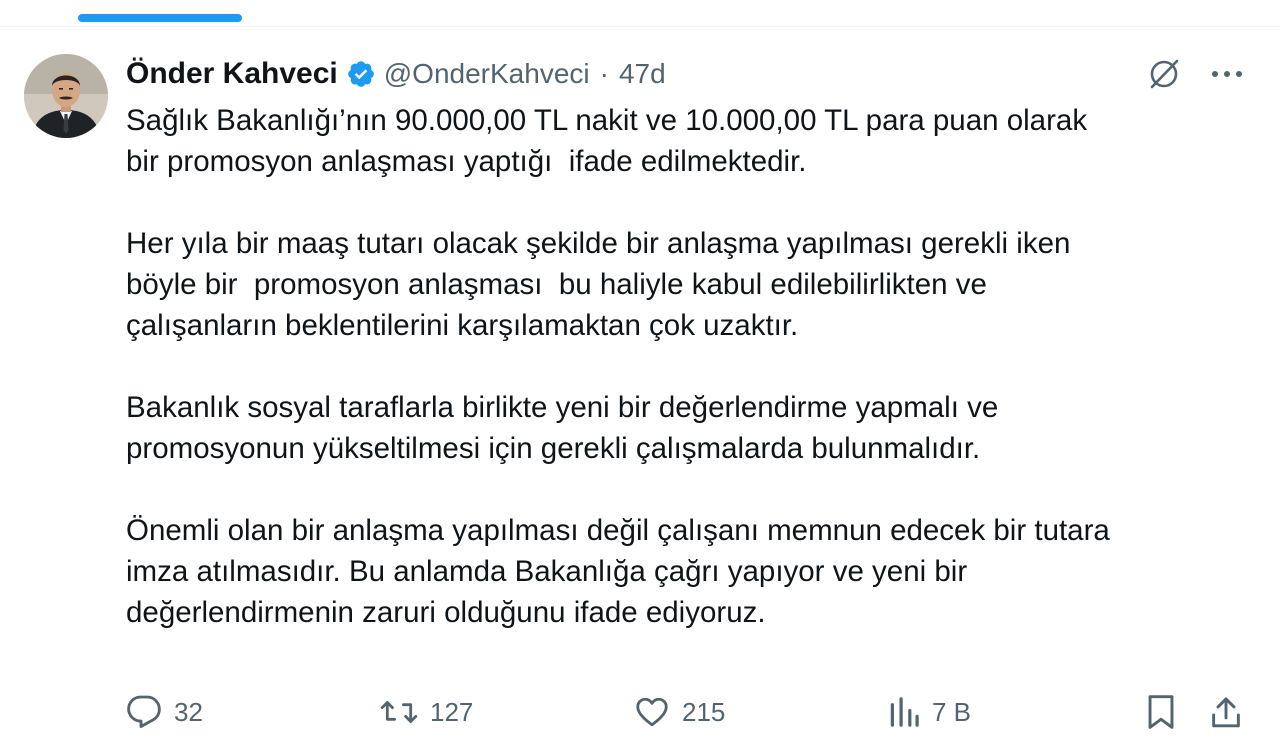  I want to click on bookmark-icon, so click(1161, 712).